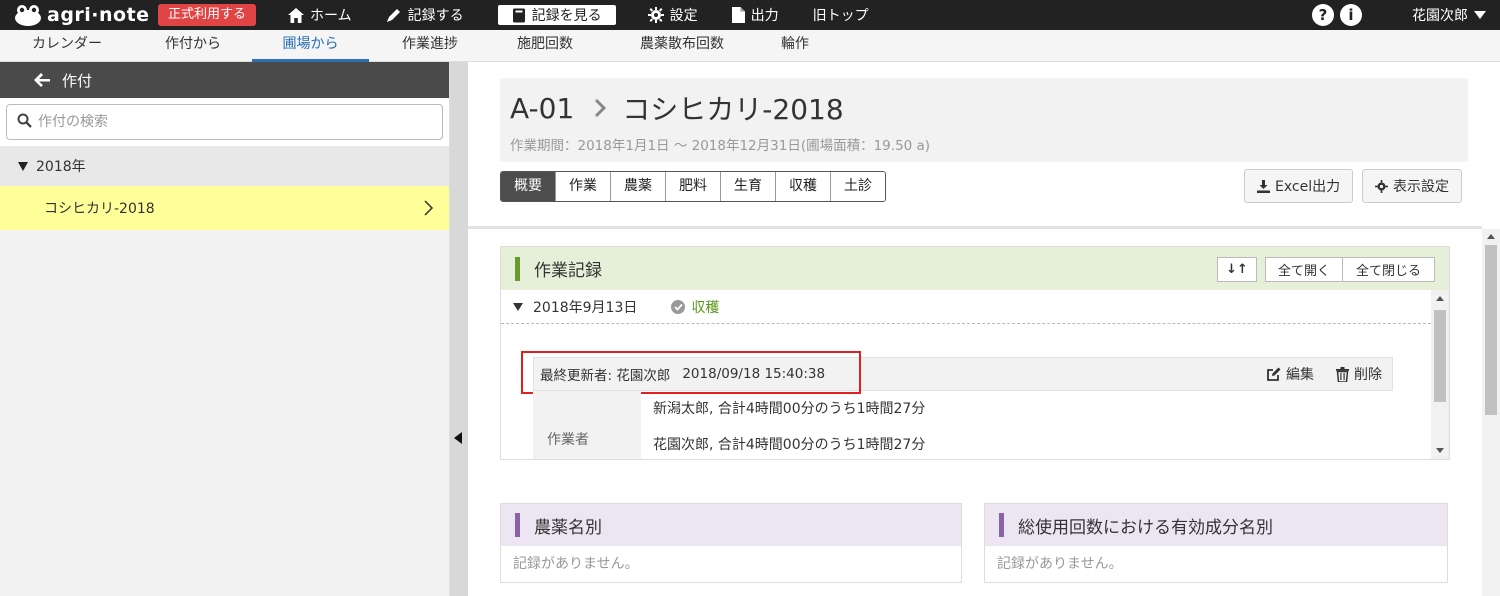 This screenshot has height=596, width=1500. What do you see at coordinates (67, 46) in the screenshot?
I see `subnav-calendar: カレンダー` at bounding box center [67, 46].